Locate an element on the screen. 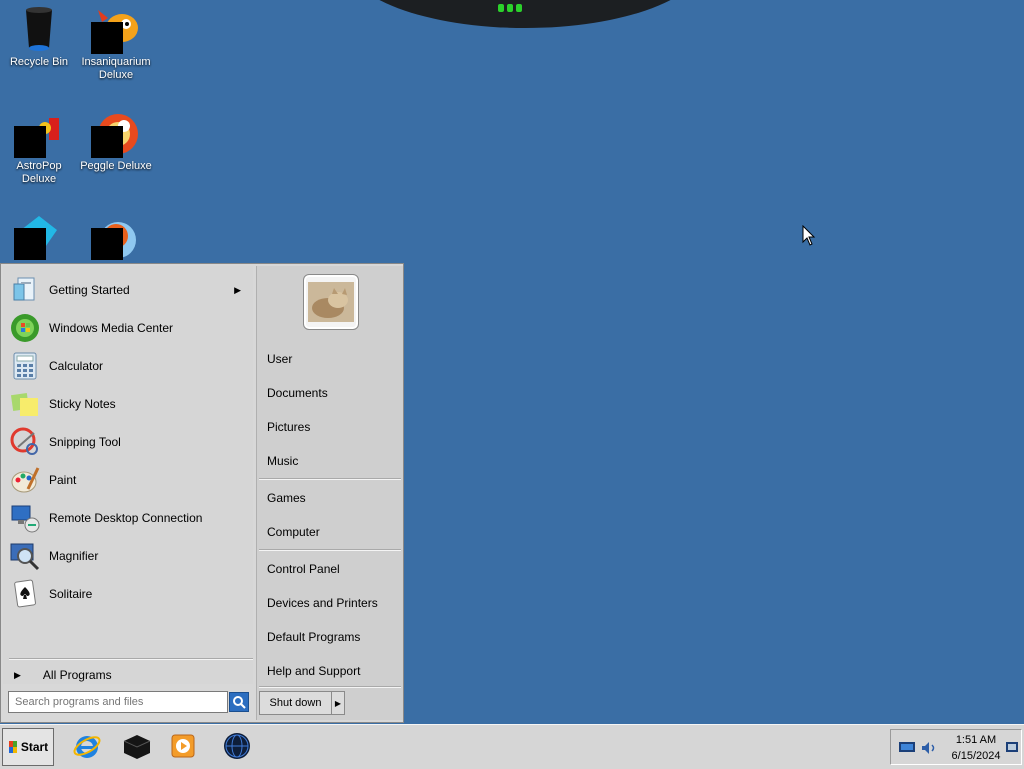 The width and height of the screenshot is (1024, 769). program-paint: Paint is located at coordinates (129, 480).